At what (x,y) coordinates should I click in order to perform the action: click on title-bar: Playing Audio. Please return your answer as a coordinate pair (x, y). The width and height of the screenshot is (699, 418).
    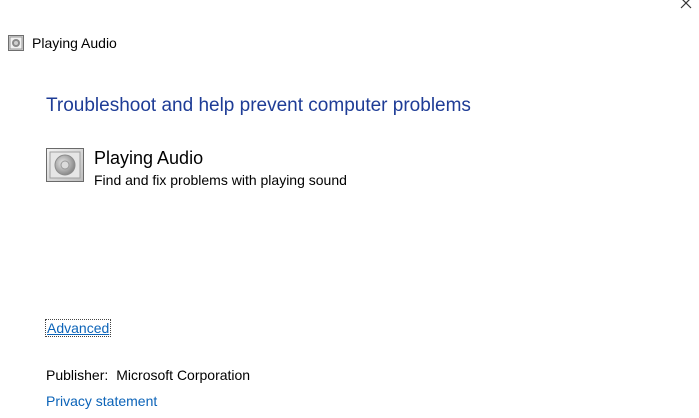
    Looking at the image, I should click on (62, 43).